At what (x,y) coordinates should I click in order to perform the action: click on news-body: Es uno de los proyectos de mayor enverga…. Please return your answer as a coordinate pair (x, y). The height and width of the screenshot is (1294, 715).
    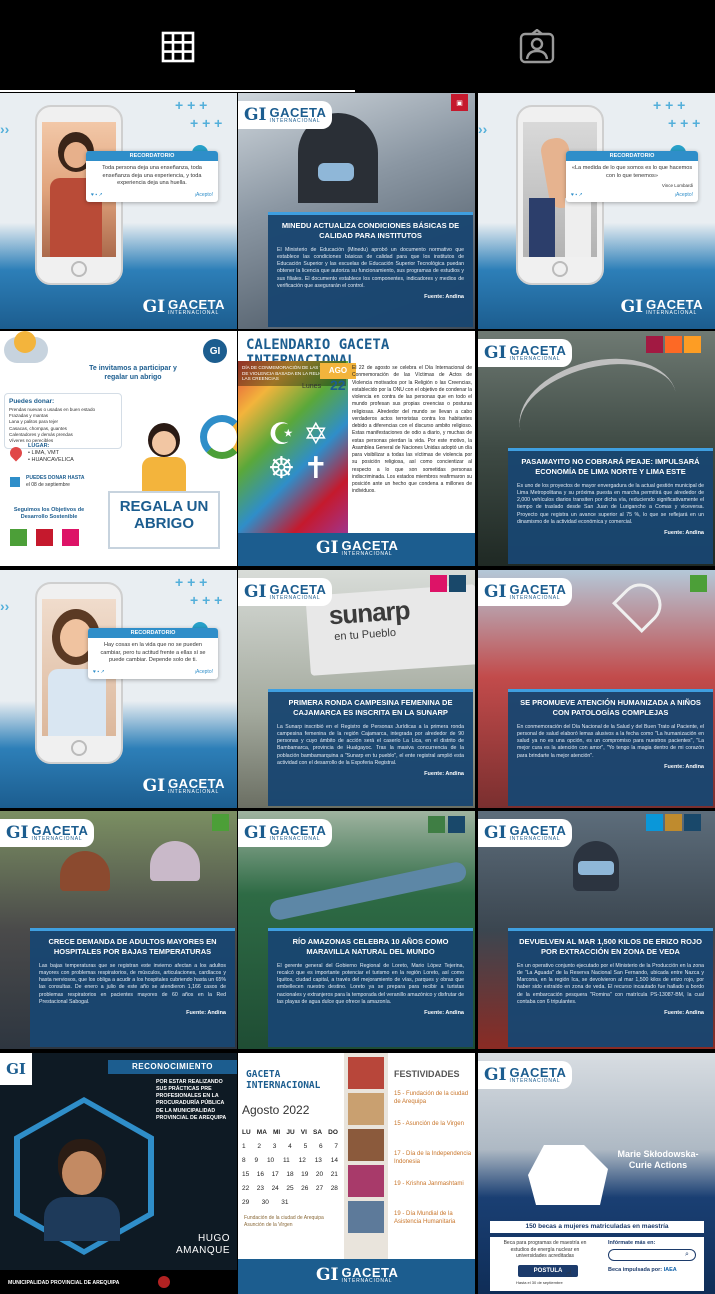
    Looking at the image, I should click on (610, 503).